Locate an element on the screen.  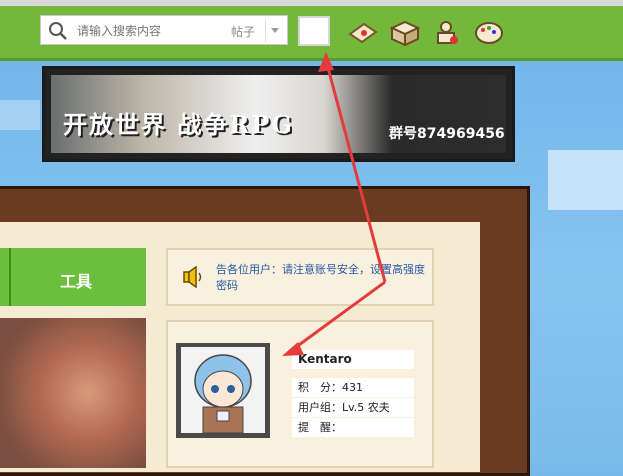
annotation-arrows is located at coordinates (334, 204).